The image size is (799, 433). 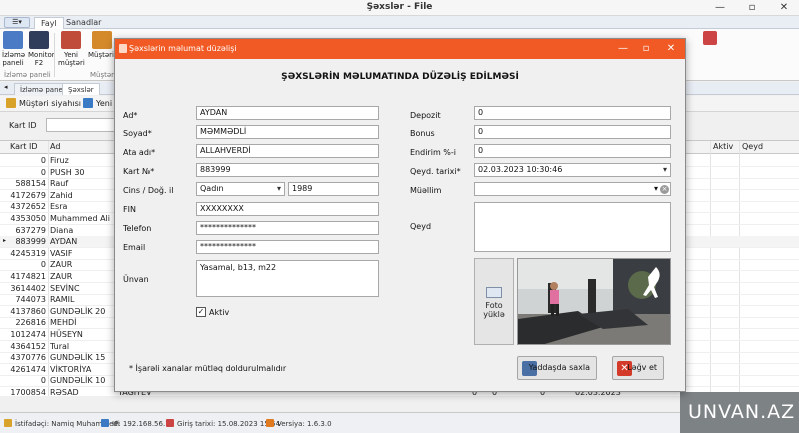 What do you see at coordinates (572, 189) in the screenshot?
I see `select-muellim: ▾ ×` at bounding box center [572, 189].